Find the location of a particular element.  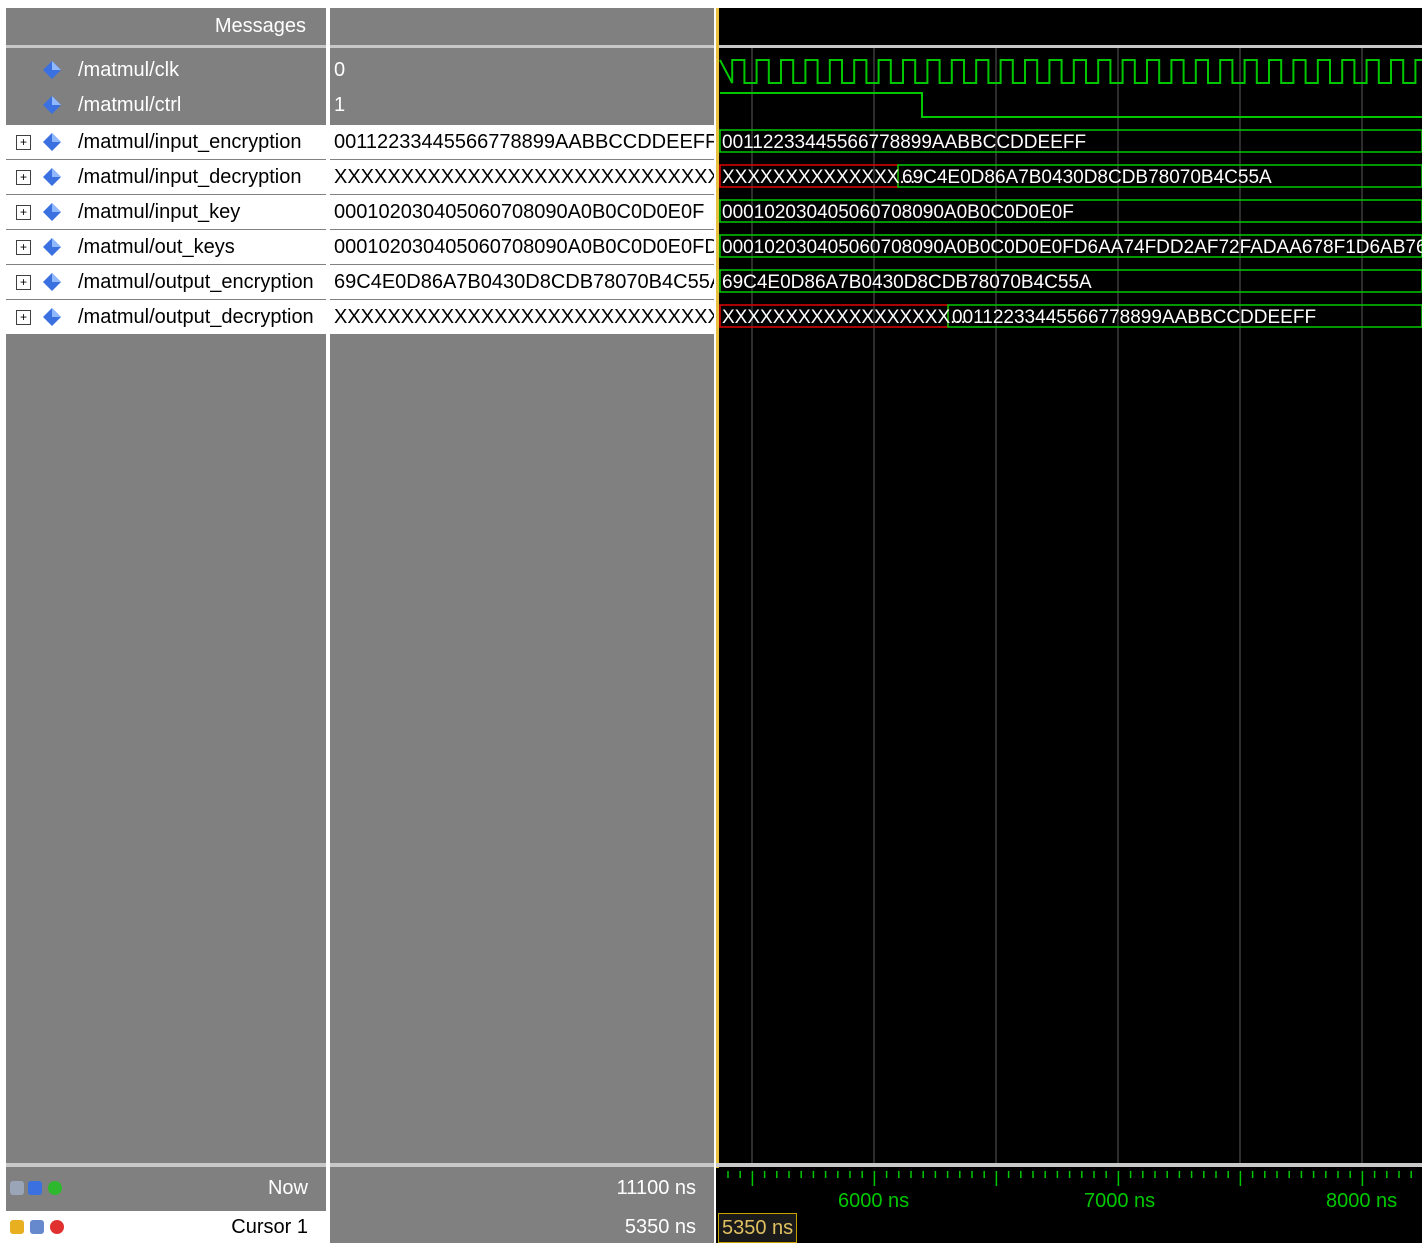

wave-label: 000102030405060708090A0B0C0D0E0F is located at coordinates (898, 212).